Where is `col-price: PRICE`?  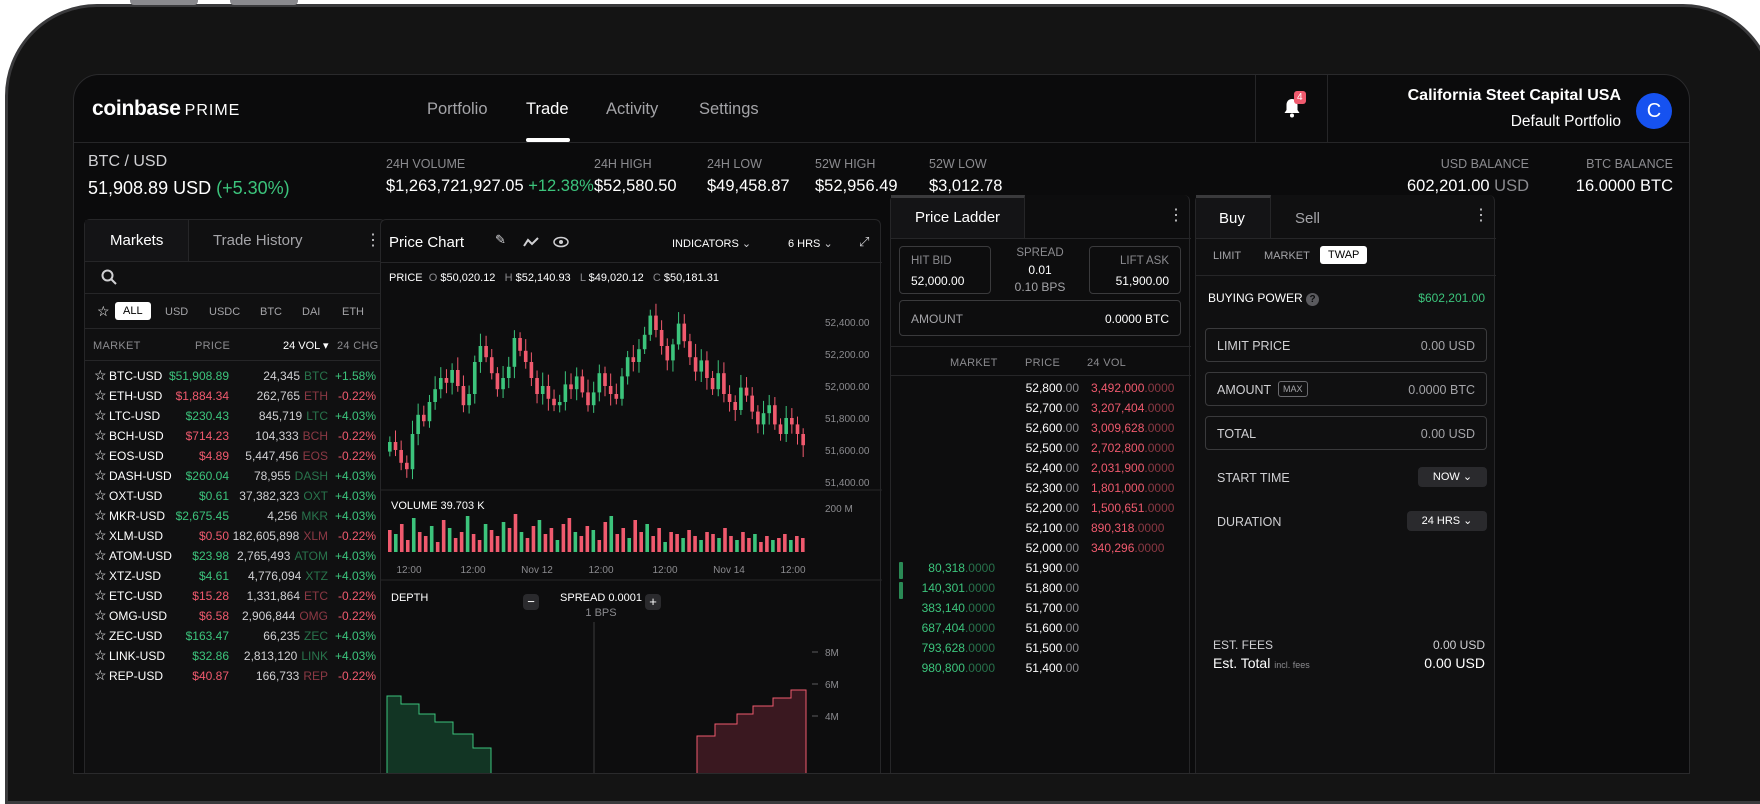 col-price: PRICE is located at coordinates (212, 346).